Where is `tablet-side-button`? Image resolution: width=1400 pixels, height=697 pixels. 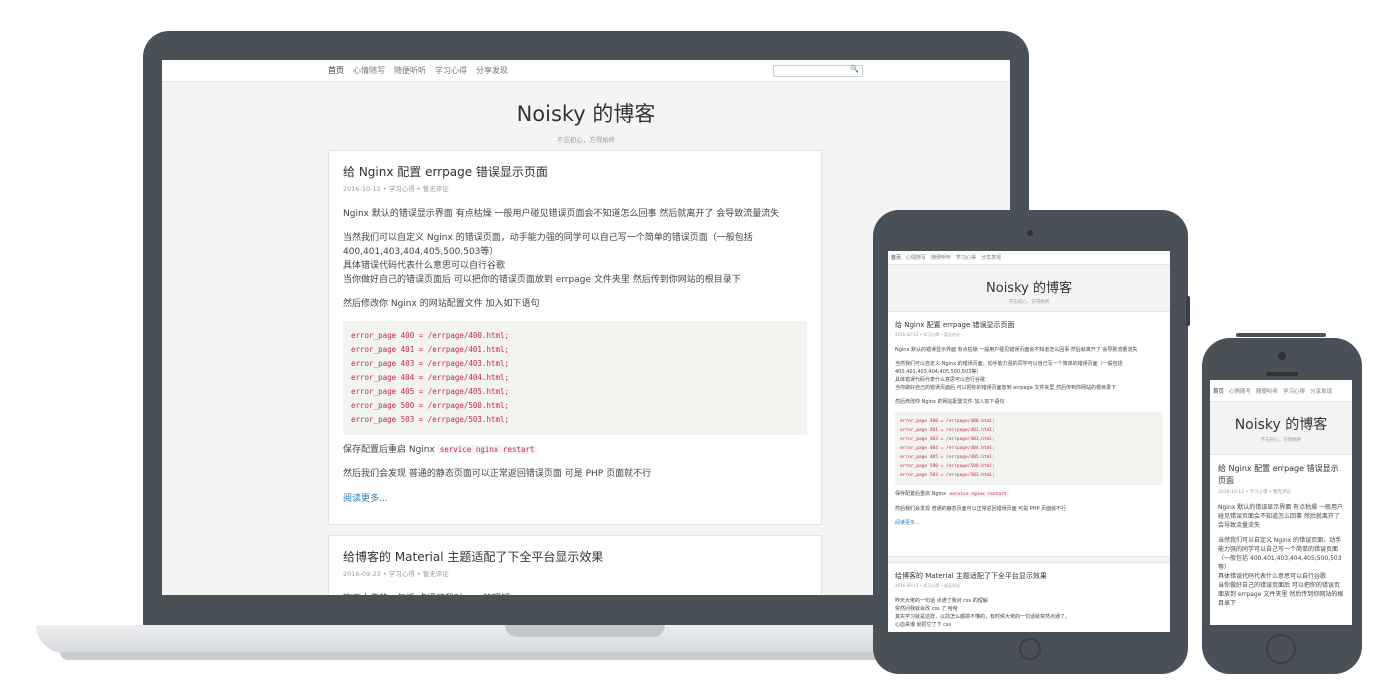 tablet-side-button is located at coordinates (1188, 311).